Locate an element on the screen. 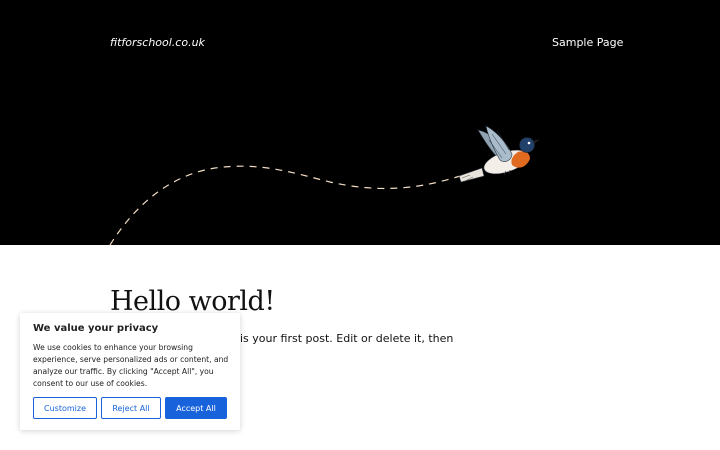 The image size is (720, 450). flight-path-dashed-line is located at coordinates (285, 205).